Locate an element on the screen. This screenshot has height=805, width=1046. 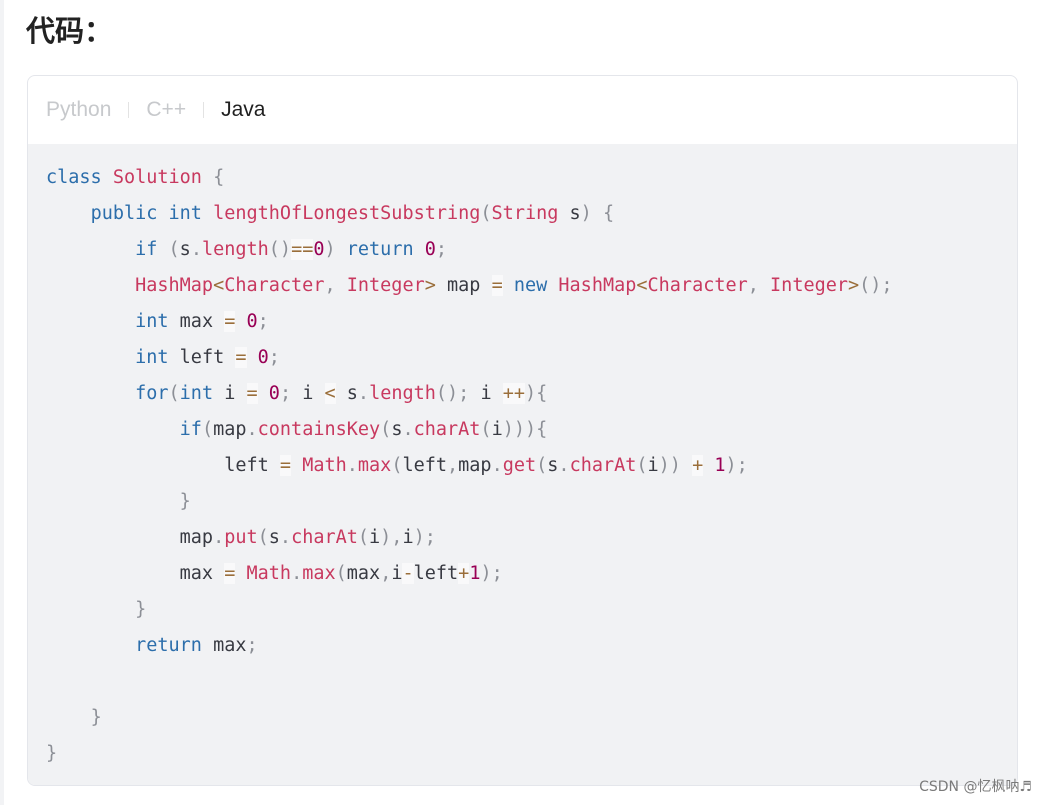
code-token: get is located at coordinates (519, 465).